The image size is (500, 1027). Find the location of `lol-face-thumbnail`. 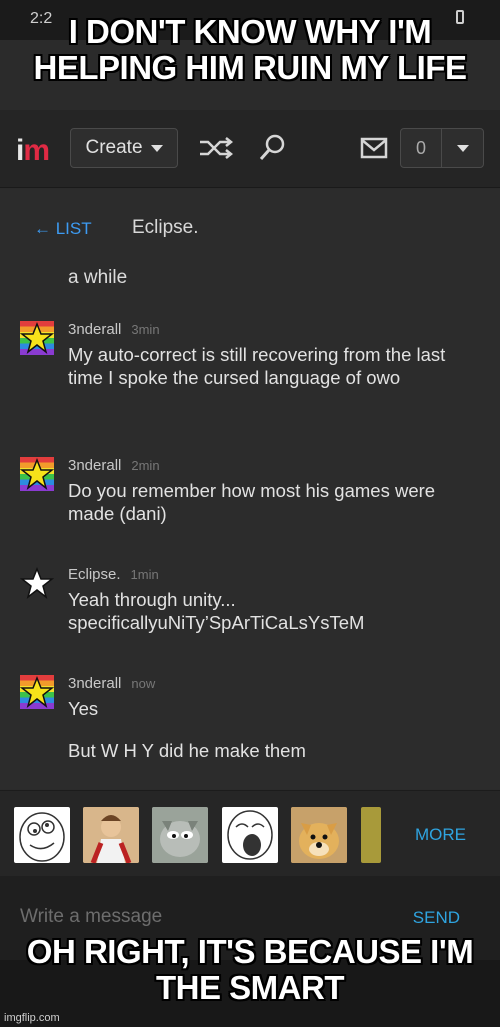

lol-face-thumbnail is located at coordinates (250, 835).